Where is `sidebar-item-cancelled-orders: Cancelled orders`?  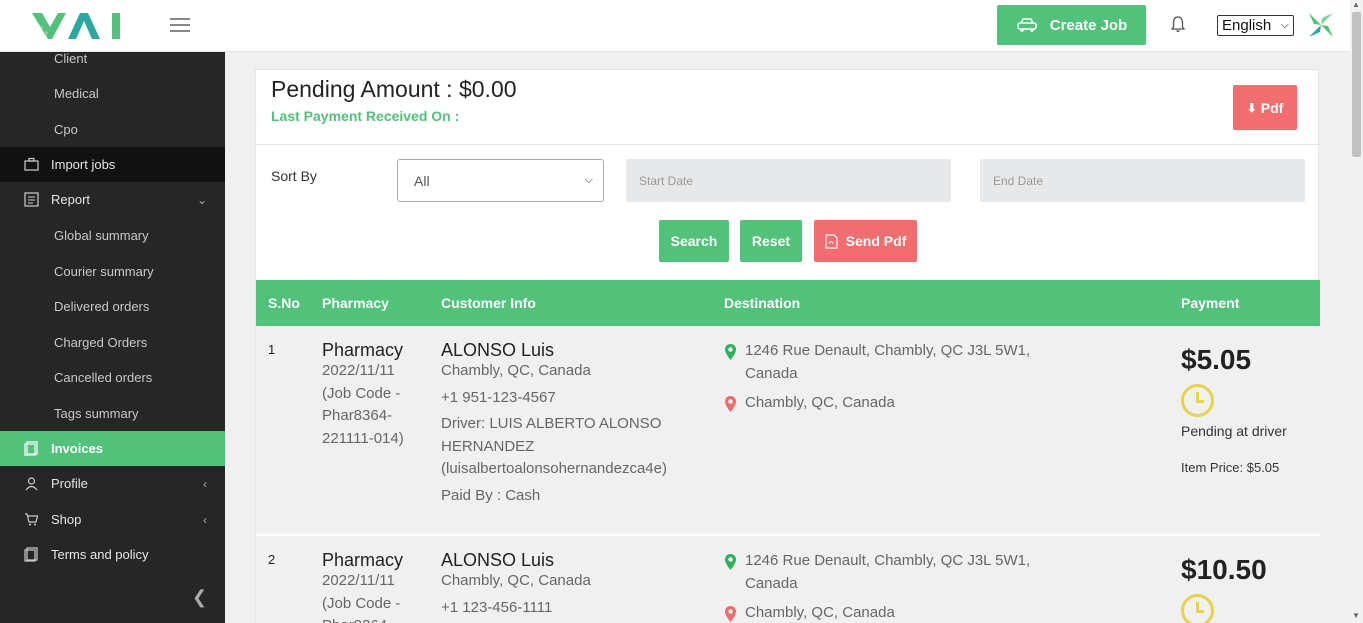 sidebar-item-cancelled-orders: Cancelled orders is located at coordinates (103, 377).